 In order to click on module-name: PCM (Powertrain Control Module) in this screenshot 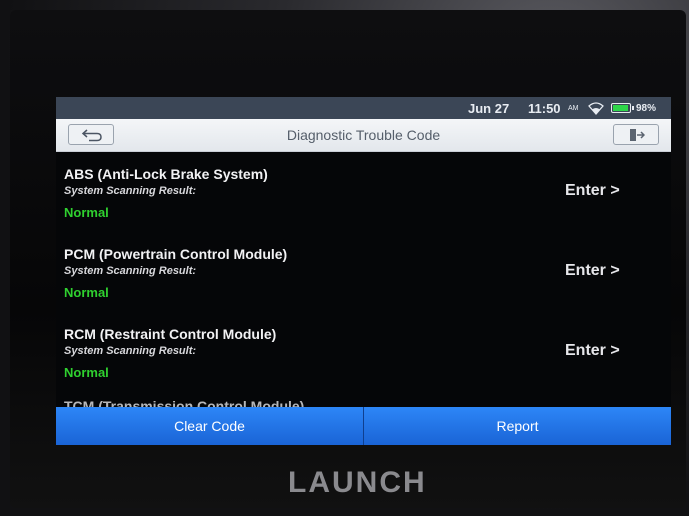, I will do `click(176, 254)`.